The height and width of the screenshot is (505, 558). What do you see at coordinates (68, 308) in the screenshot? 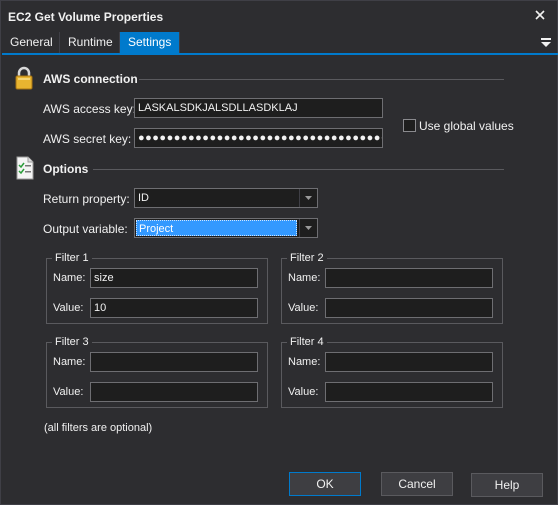
I see `filter-1-value-label: Value:` at bounding box center [68, 308].